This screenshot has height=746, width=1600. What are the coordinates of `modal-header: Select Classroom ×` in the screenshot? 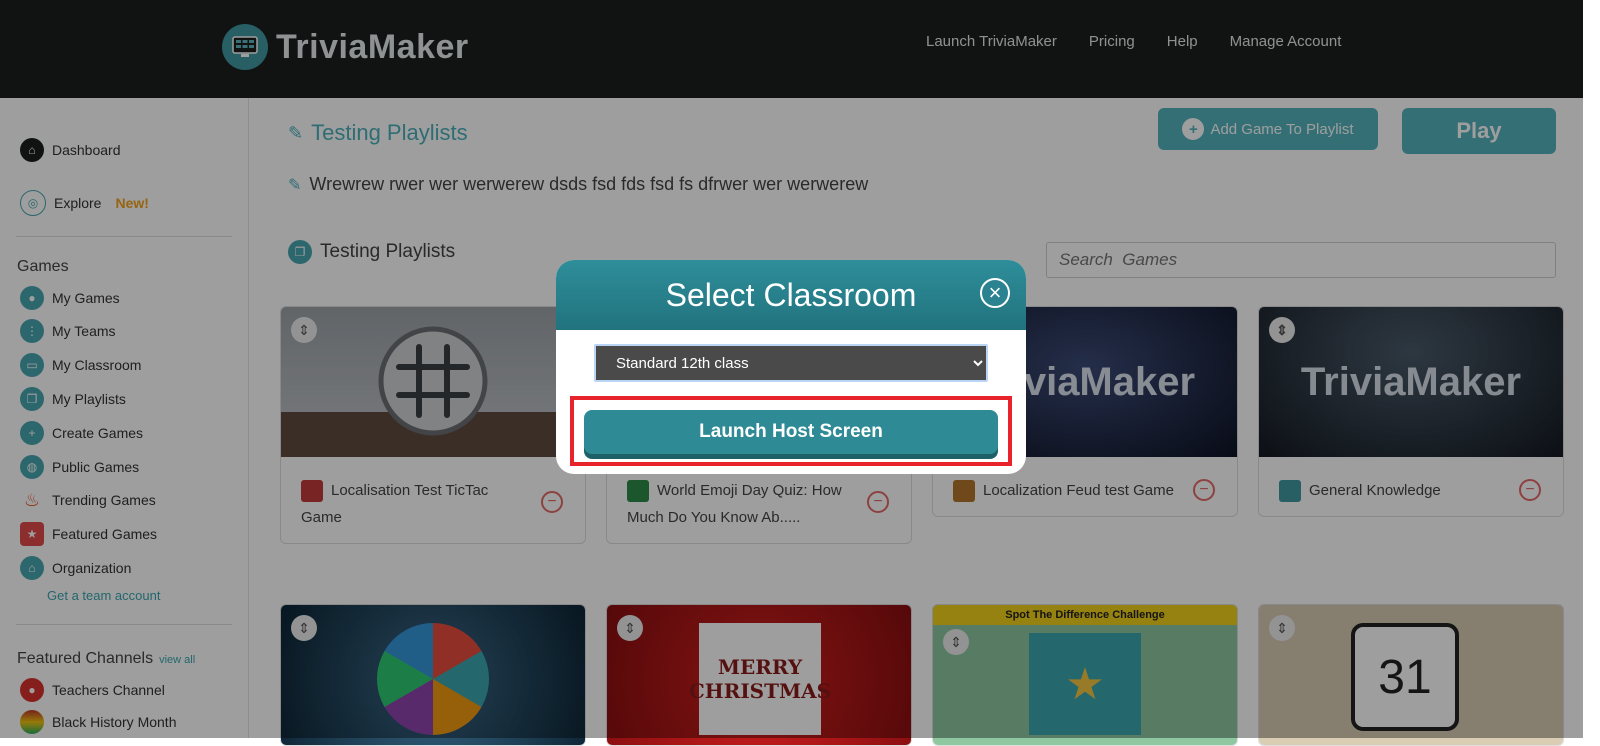 It's located at (791, 295).